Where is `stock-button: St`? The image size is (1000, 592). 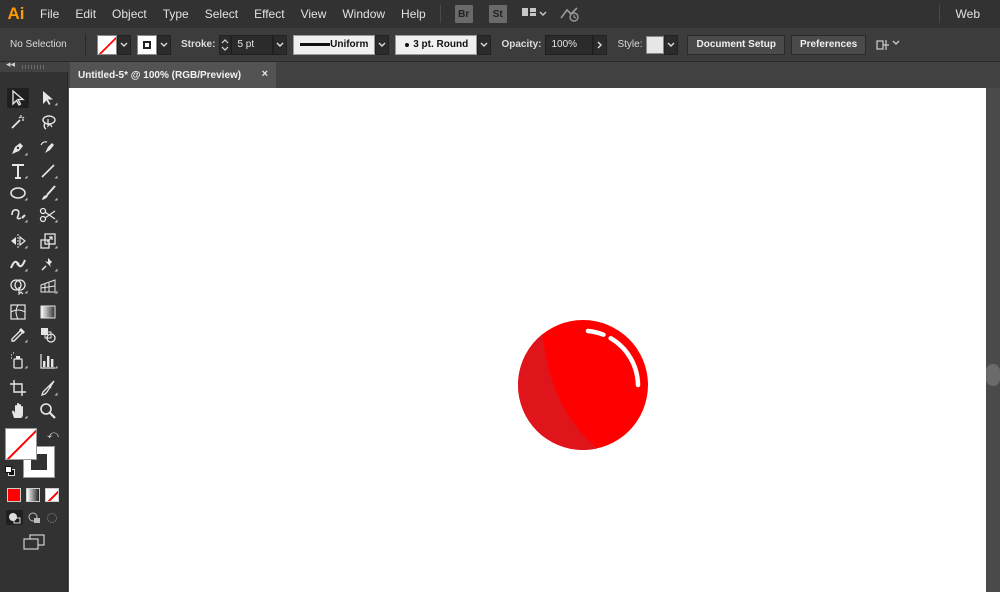
stock-button: St is located at coordinates (497, 14).